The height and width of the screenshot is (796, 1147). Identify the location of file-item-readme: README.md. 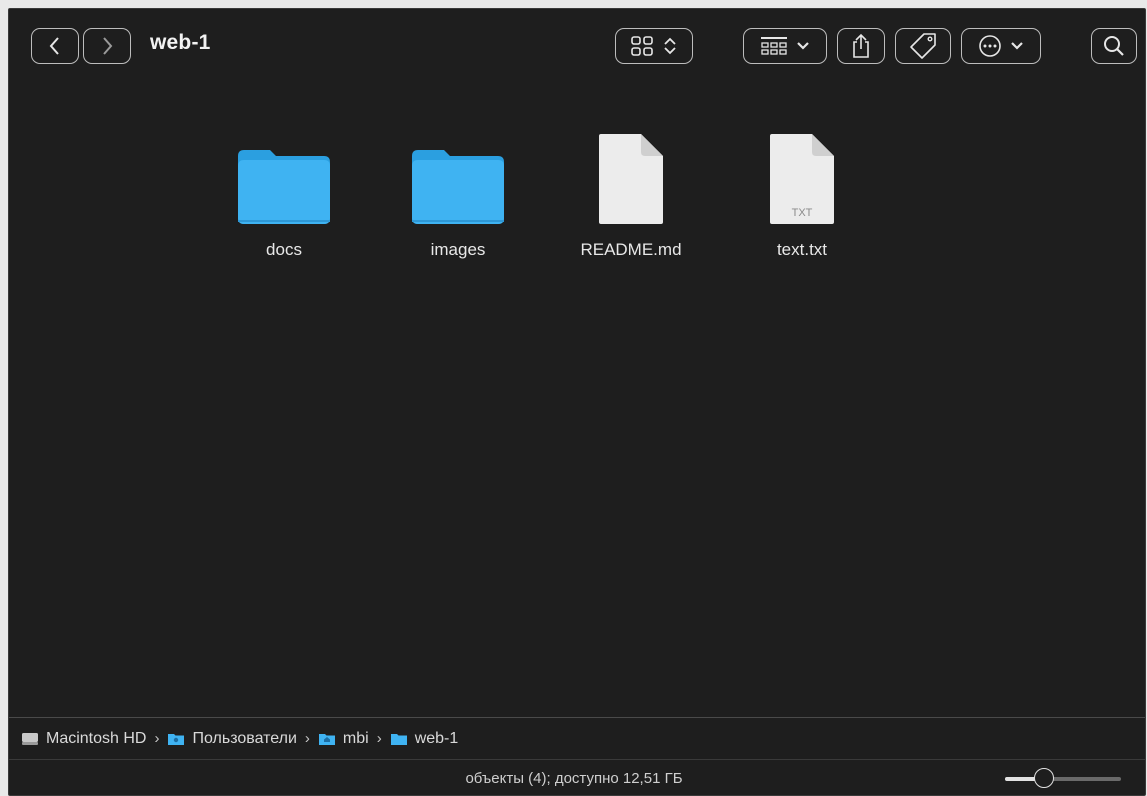
(631, 185).